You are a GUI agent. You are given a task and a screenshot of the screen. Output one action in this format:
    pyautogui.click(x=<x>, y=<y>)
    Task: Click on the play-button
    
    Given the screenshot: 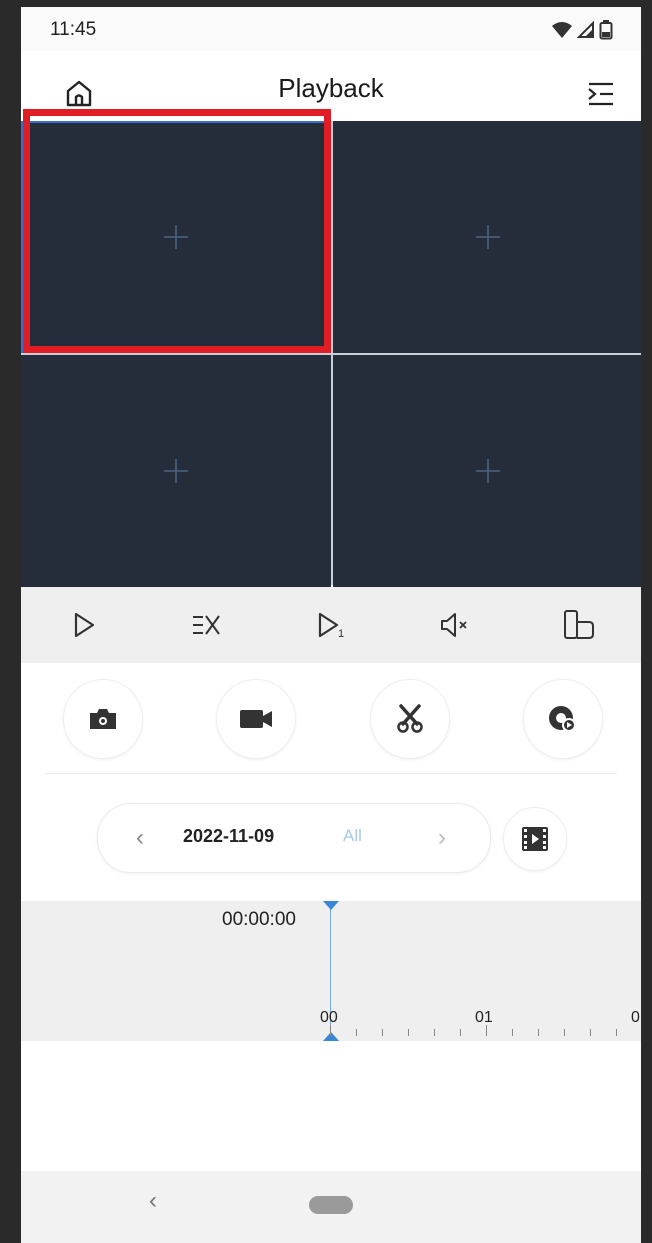 What is the action you would take?
    pyautogui.click(x=83, y=625)
    